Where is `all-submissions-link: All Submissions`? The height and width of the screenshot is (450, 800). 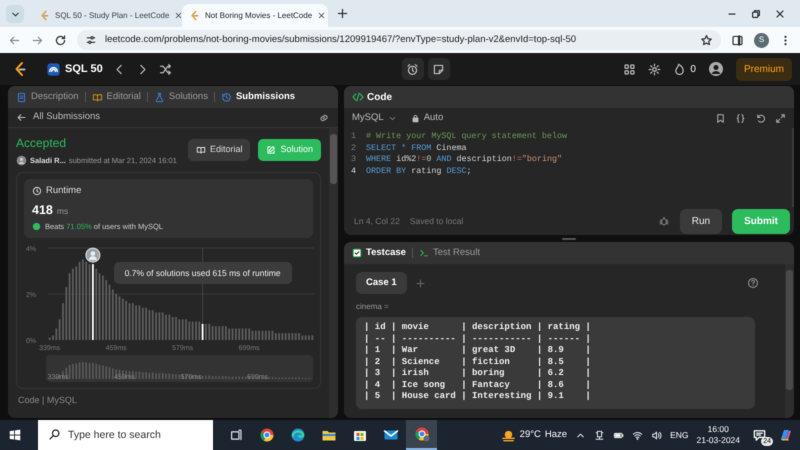
all-submissions-link: All Submissions is located at coordinates (172, 117).